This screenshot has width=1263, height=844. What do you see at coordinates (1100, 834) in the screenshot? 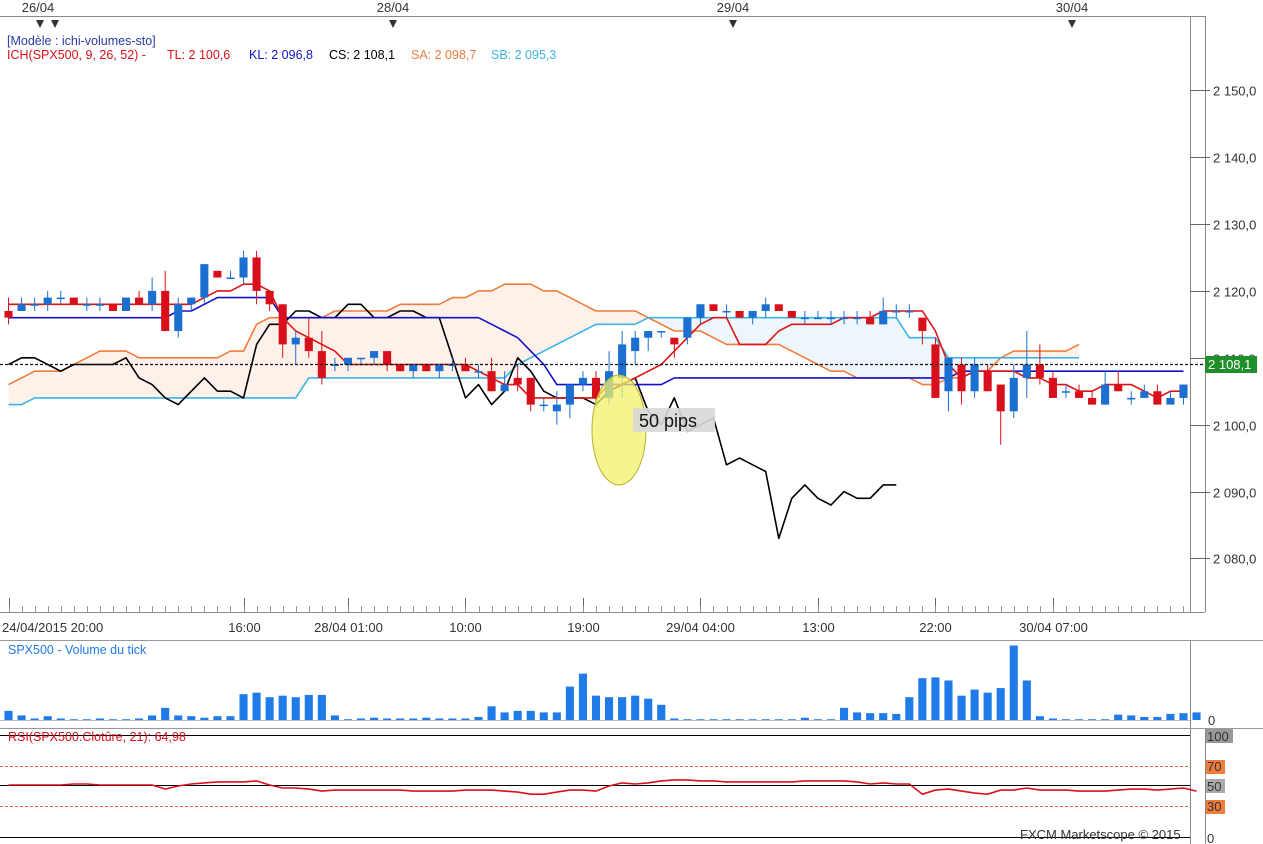
I see `copyright: FXCM Marketscope © 2015` at bounding box center [1100, 834].